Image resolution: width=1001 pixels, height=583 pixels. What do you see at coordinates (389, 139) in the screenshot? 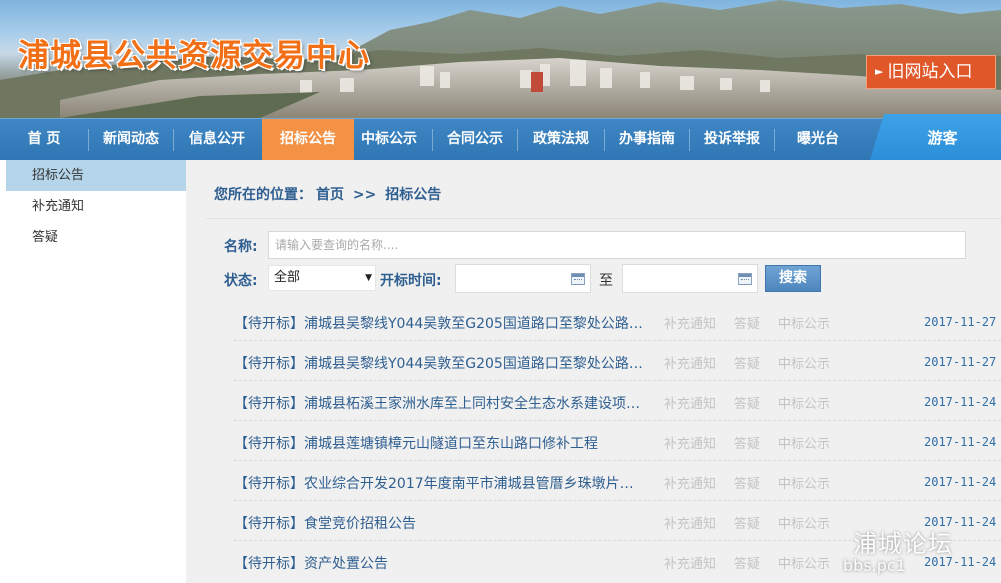
I see `nav-item-award-notice: 中标公示` at bounding box center [389, 139].